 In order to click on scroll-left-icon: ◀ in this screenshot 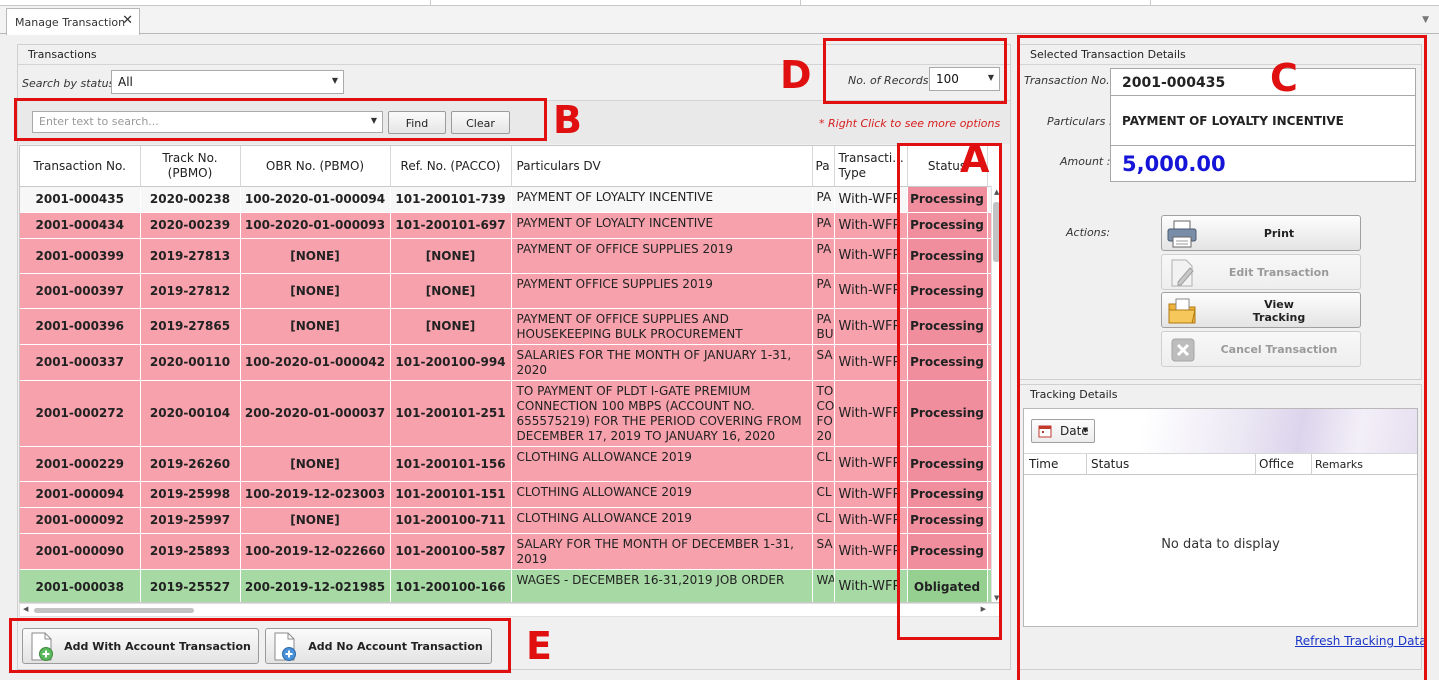, I will do `click(25, 609)`.